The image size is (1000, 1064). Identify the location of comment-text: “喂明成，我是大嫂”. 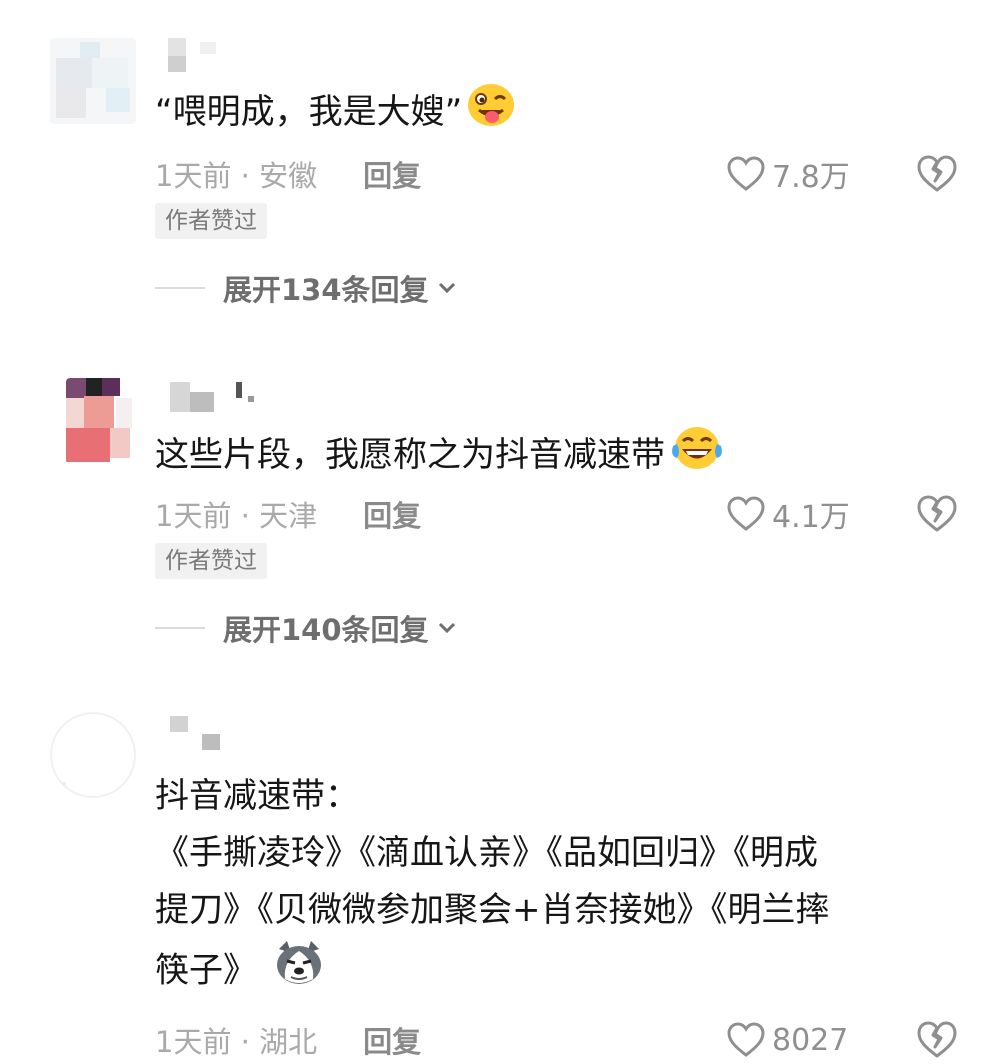
(557, 113).